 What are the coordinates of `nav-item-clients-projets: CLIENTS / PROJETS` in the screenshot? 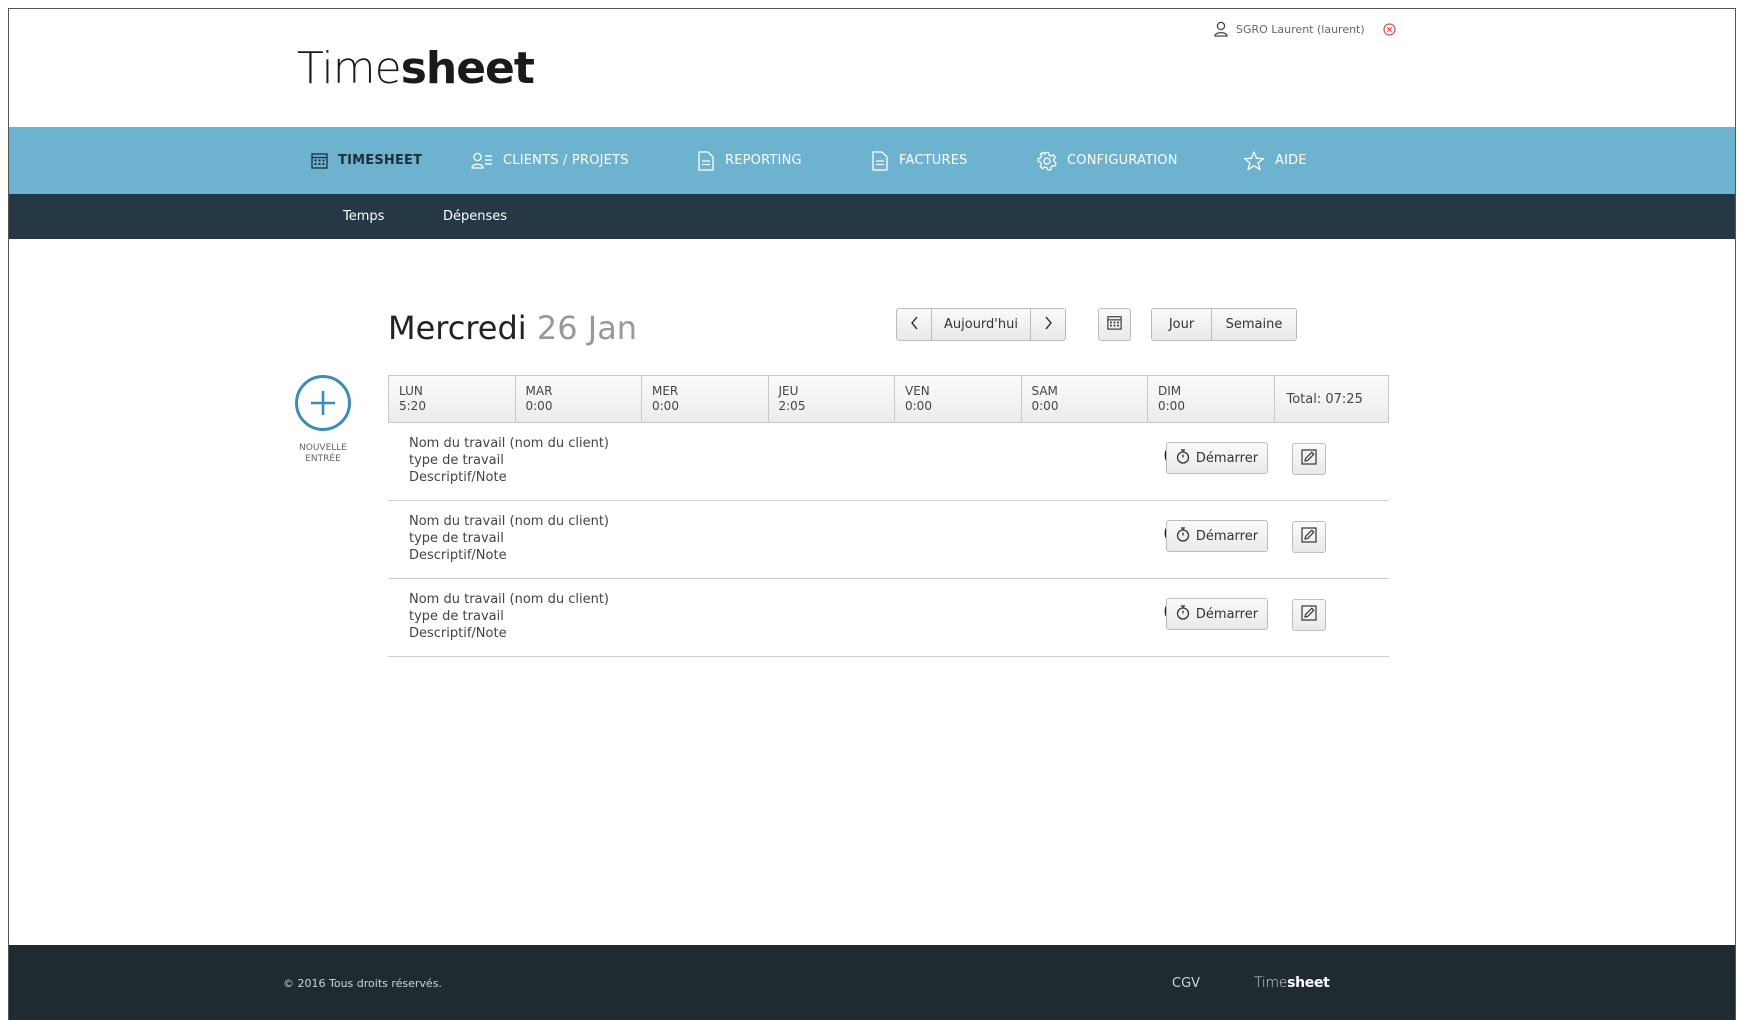 It's located at (550, 160).